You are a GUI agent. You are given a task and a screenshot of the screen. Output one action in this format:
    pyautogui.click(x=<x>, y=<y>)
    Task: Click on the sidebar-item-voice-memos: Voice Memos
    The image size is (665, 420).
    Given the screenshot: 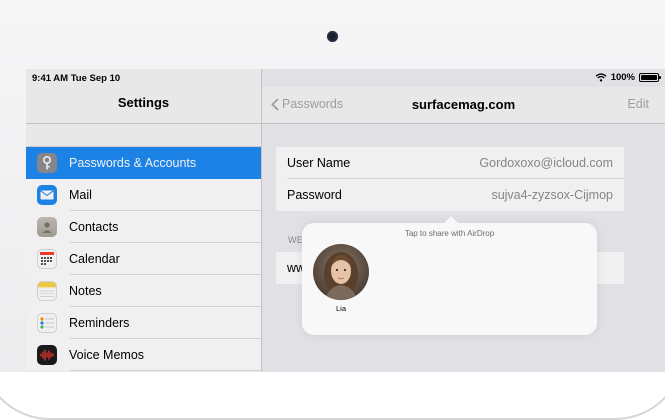 What is the action you would take?
    pyautogui.click(x=143, y=355)
    